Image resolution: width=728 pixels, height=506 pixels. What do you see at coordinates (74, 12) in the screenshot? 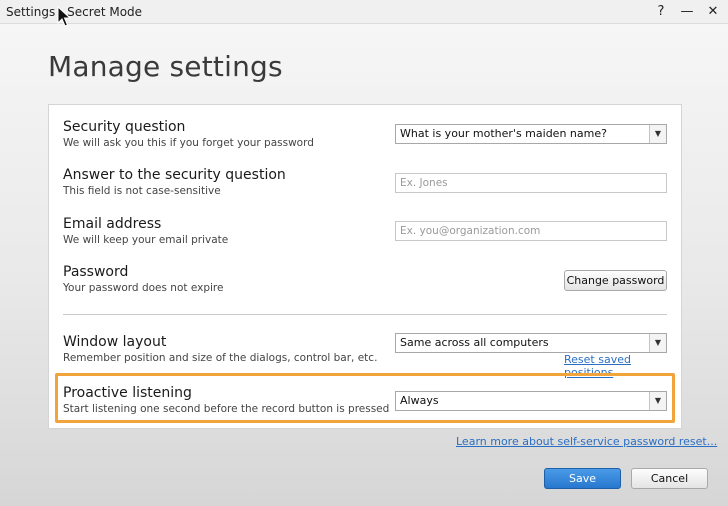
I see `window-title: Settings - Secret Mode` at bounding box center [74, 12].